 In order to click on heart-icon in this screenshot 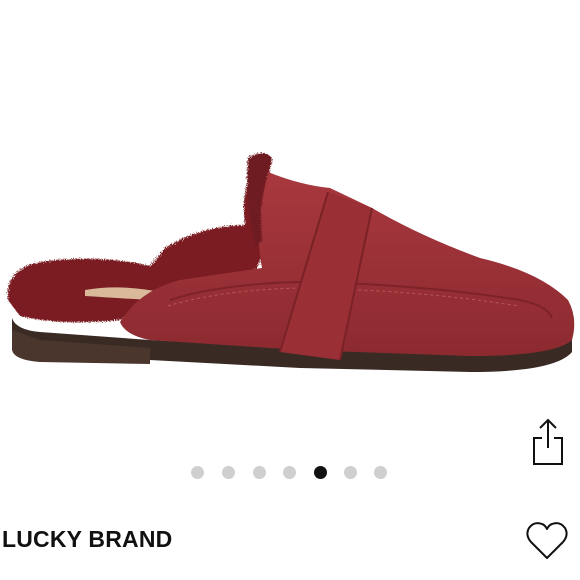, I will do `click(547, 540)`.